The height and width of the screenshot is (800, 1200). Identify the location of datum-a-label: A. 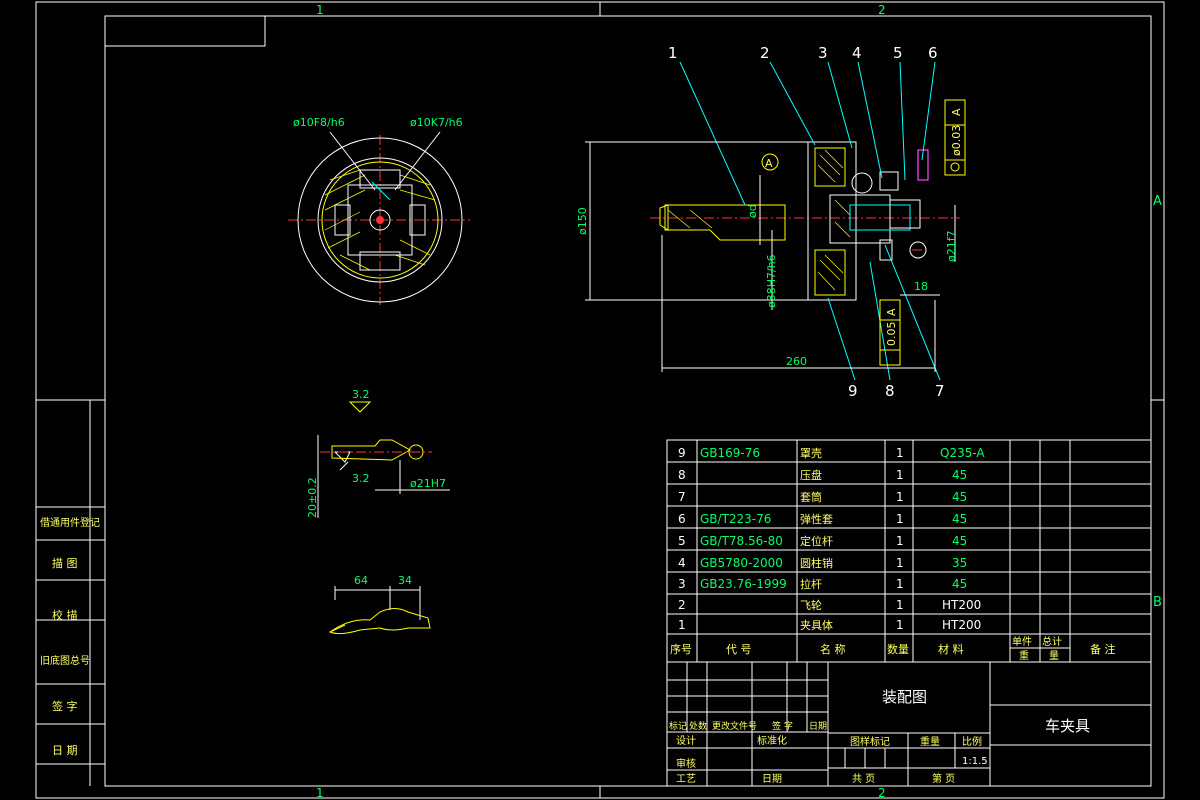
(769, 163).